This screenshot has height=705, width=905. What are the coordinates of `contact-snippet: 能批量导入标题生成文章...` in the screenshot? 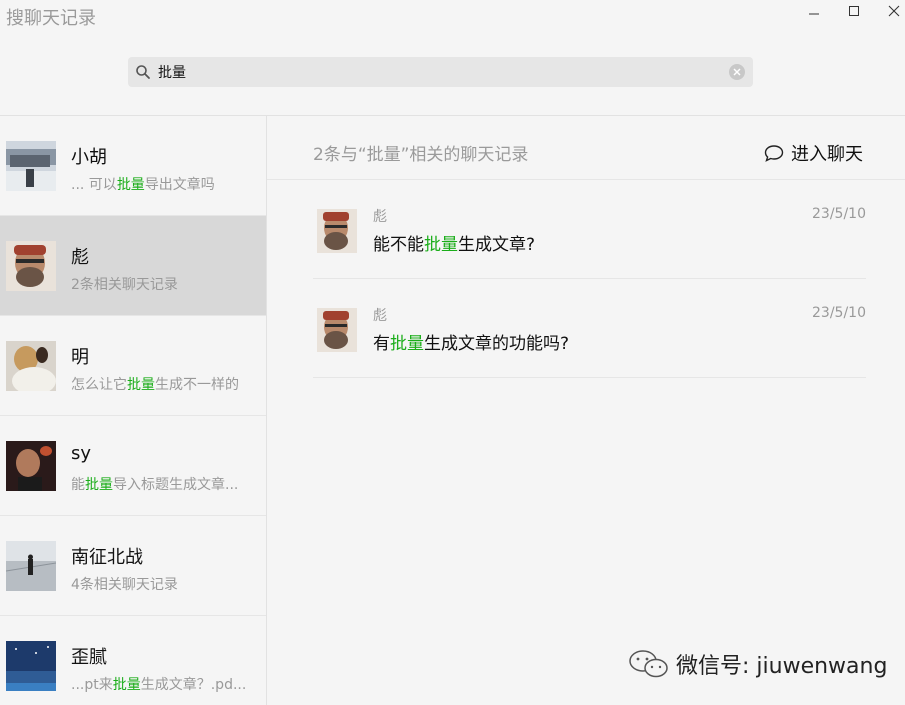 It's located at (155, 485).